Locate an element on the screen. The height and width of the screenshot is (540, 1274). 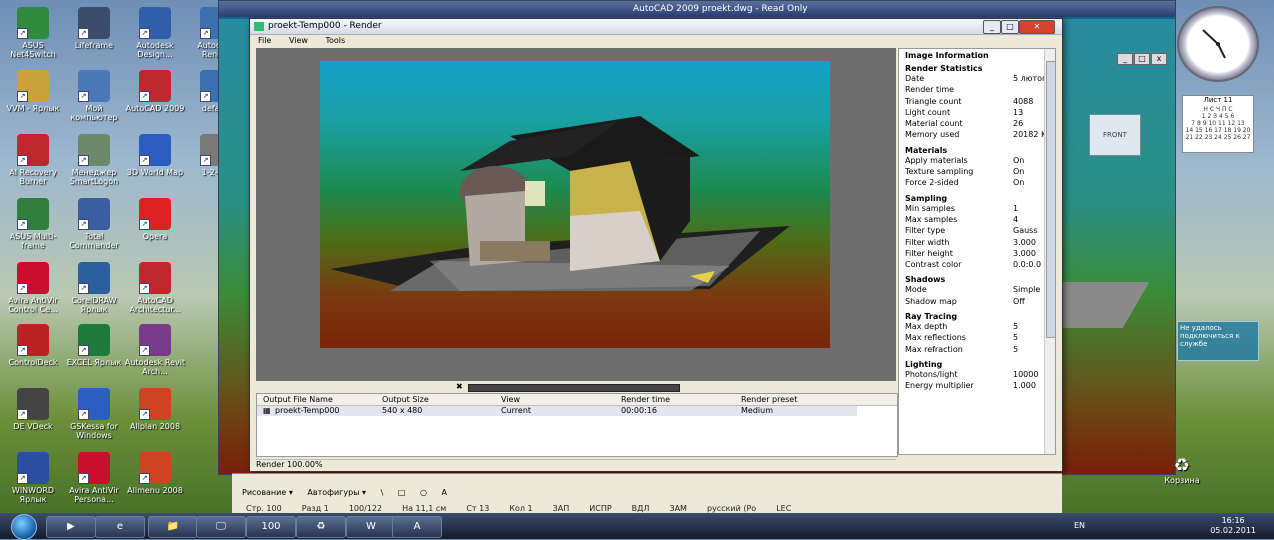
scroll-thumb is located at coordinates (1050, 199).